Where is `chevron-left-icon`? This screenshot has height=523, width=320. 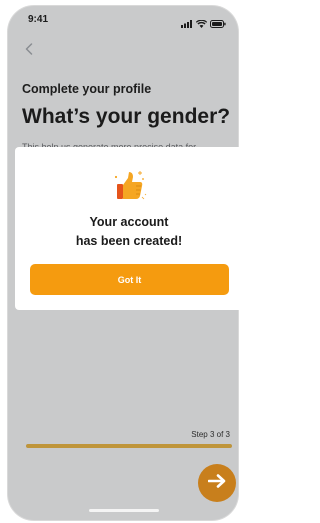 chevron-left-icon is located at coordinates (29, 51).